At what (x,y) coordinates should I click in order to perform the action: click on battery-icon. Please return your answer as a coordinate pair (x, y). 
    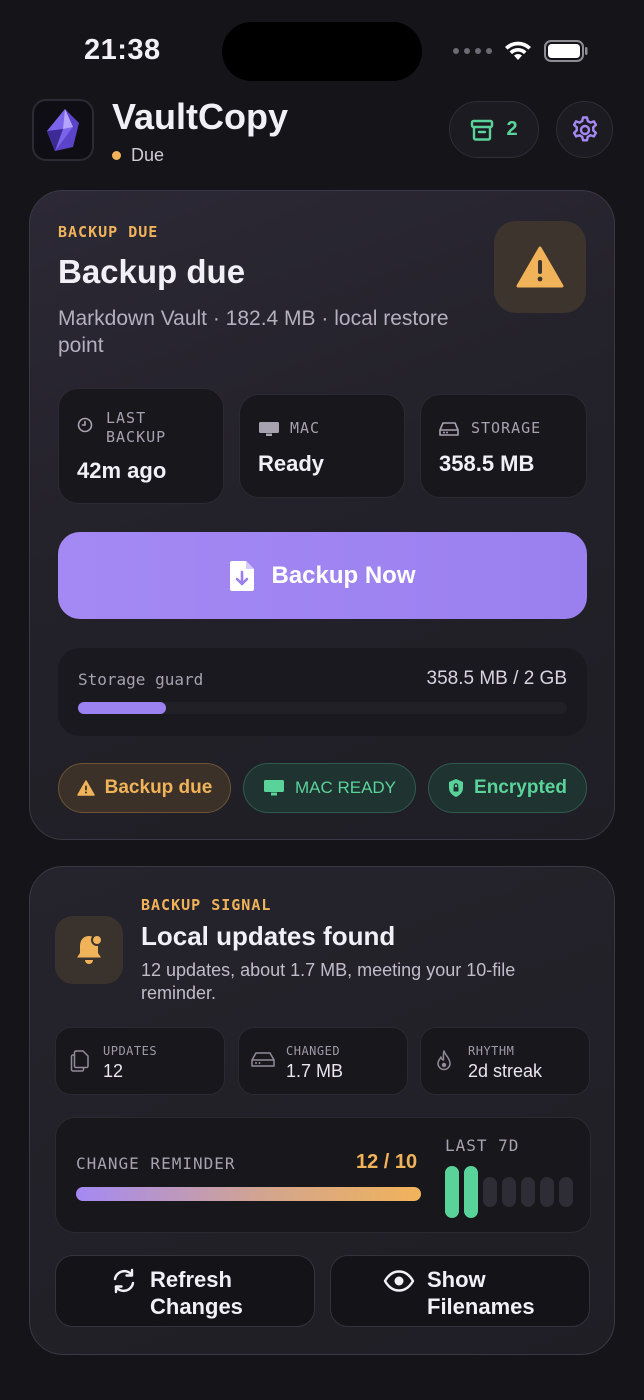
    Looking at the image, I should click on (566, 51).